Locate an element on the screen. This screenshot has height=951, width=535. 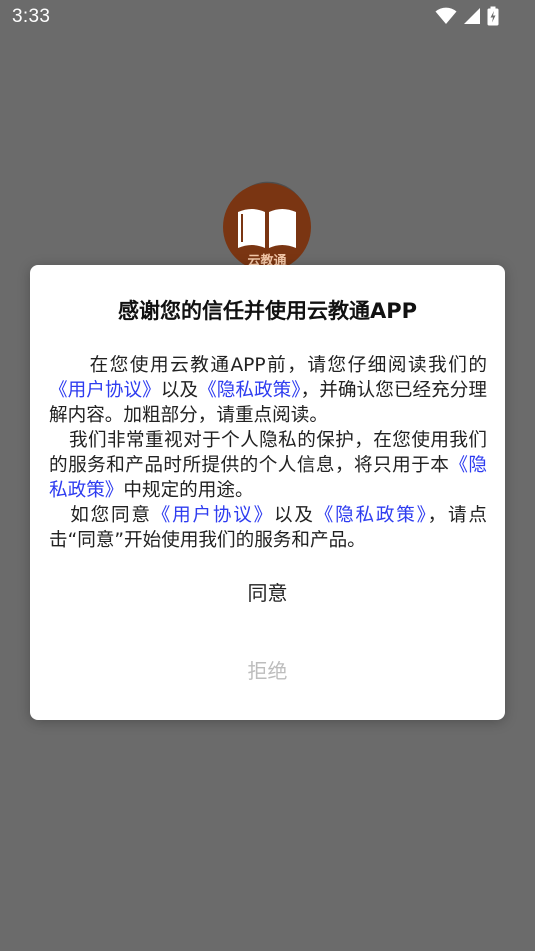
app-logo: 云教通 is located at coordinates (267, 223).